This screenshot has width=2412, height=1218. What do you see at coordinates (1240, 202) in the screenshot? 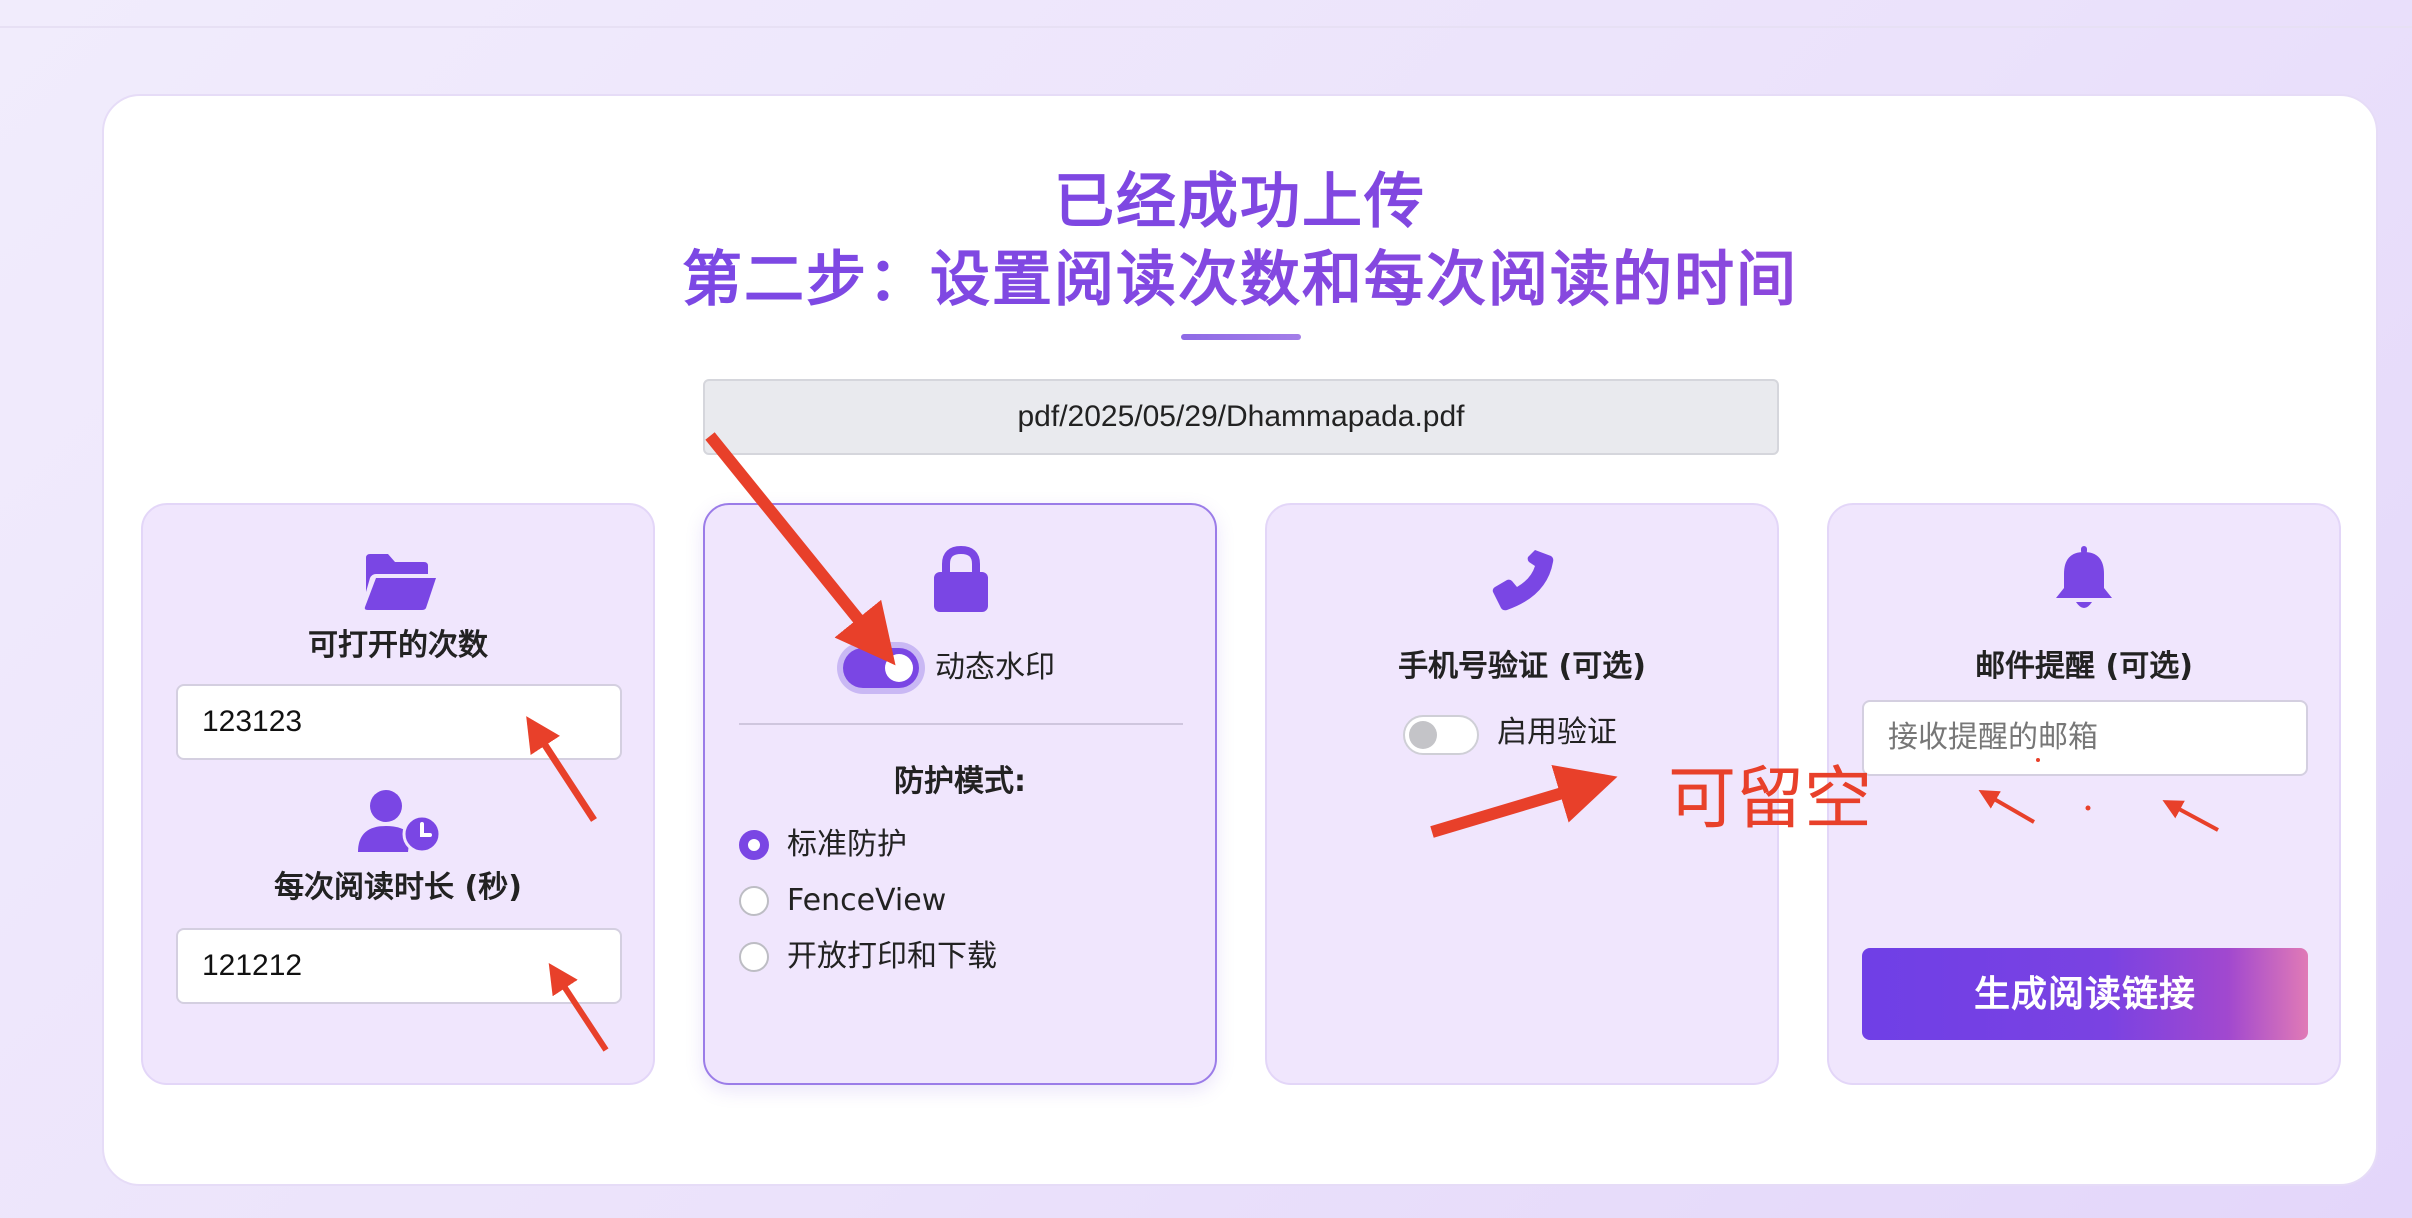
I see `page-title: 已经成功上传` at bounding box center [1240, 202].